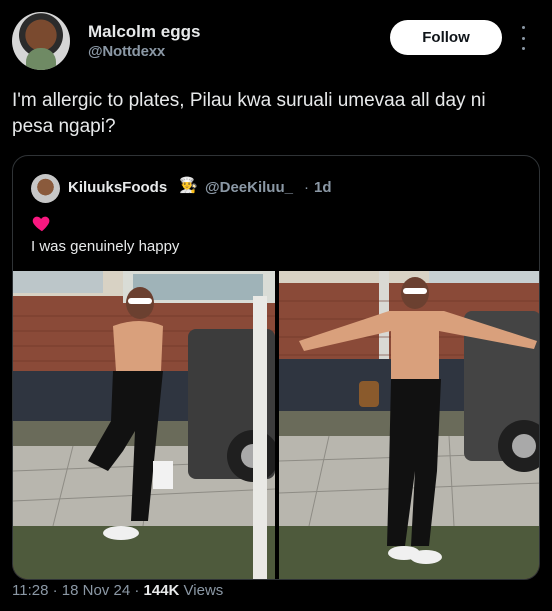  What do you see at coordinates (117, 187) in the screenshot?
I see `quoted-author-name: KiluuksFoods` at bounding box center [117, 187].